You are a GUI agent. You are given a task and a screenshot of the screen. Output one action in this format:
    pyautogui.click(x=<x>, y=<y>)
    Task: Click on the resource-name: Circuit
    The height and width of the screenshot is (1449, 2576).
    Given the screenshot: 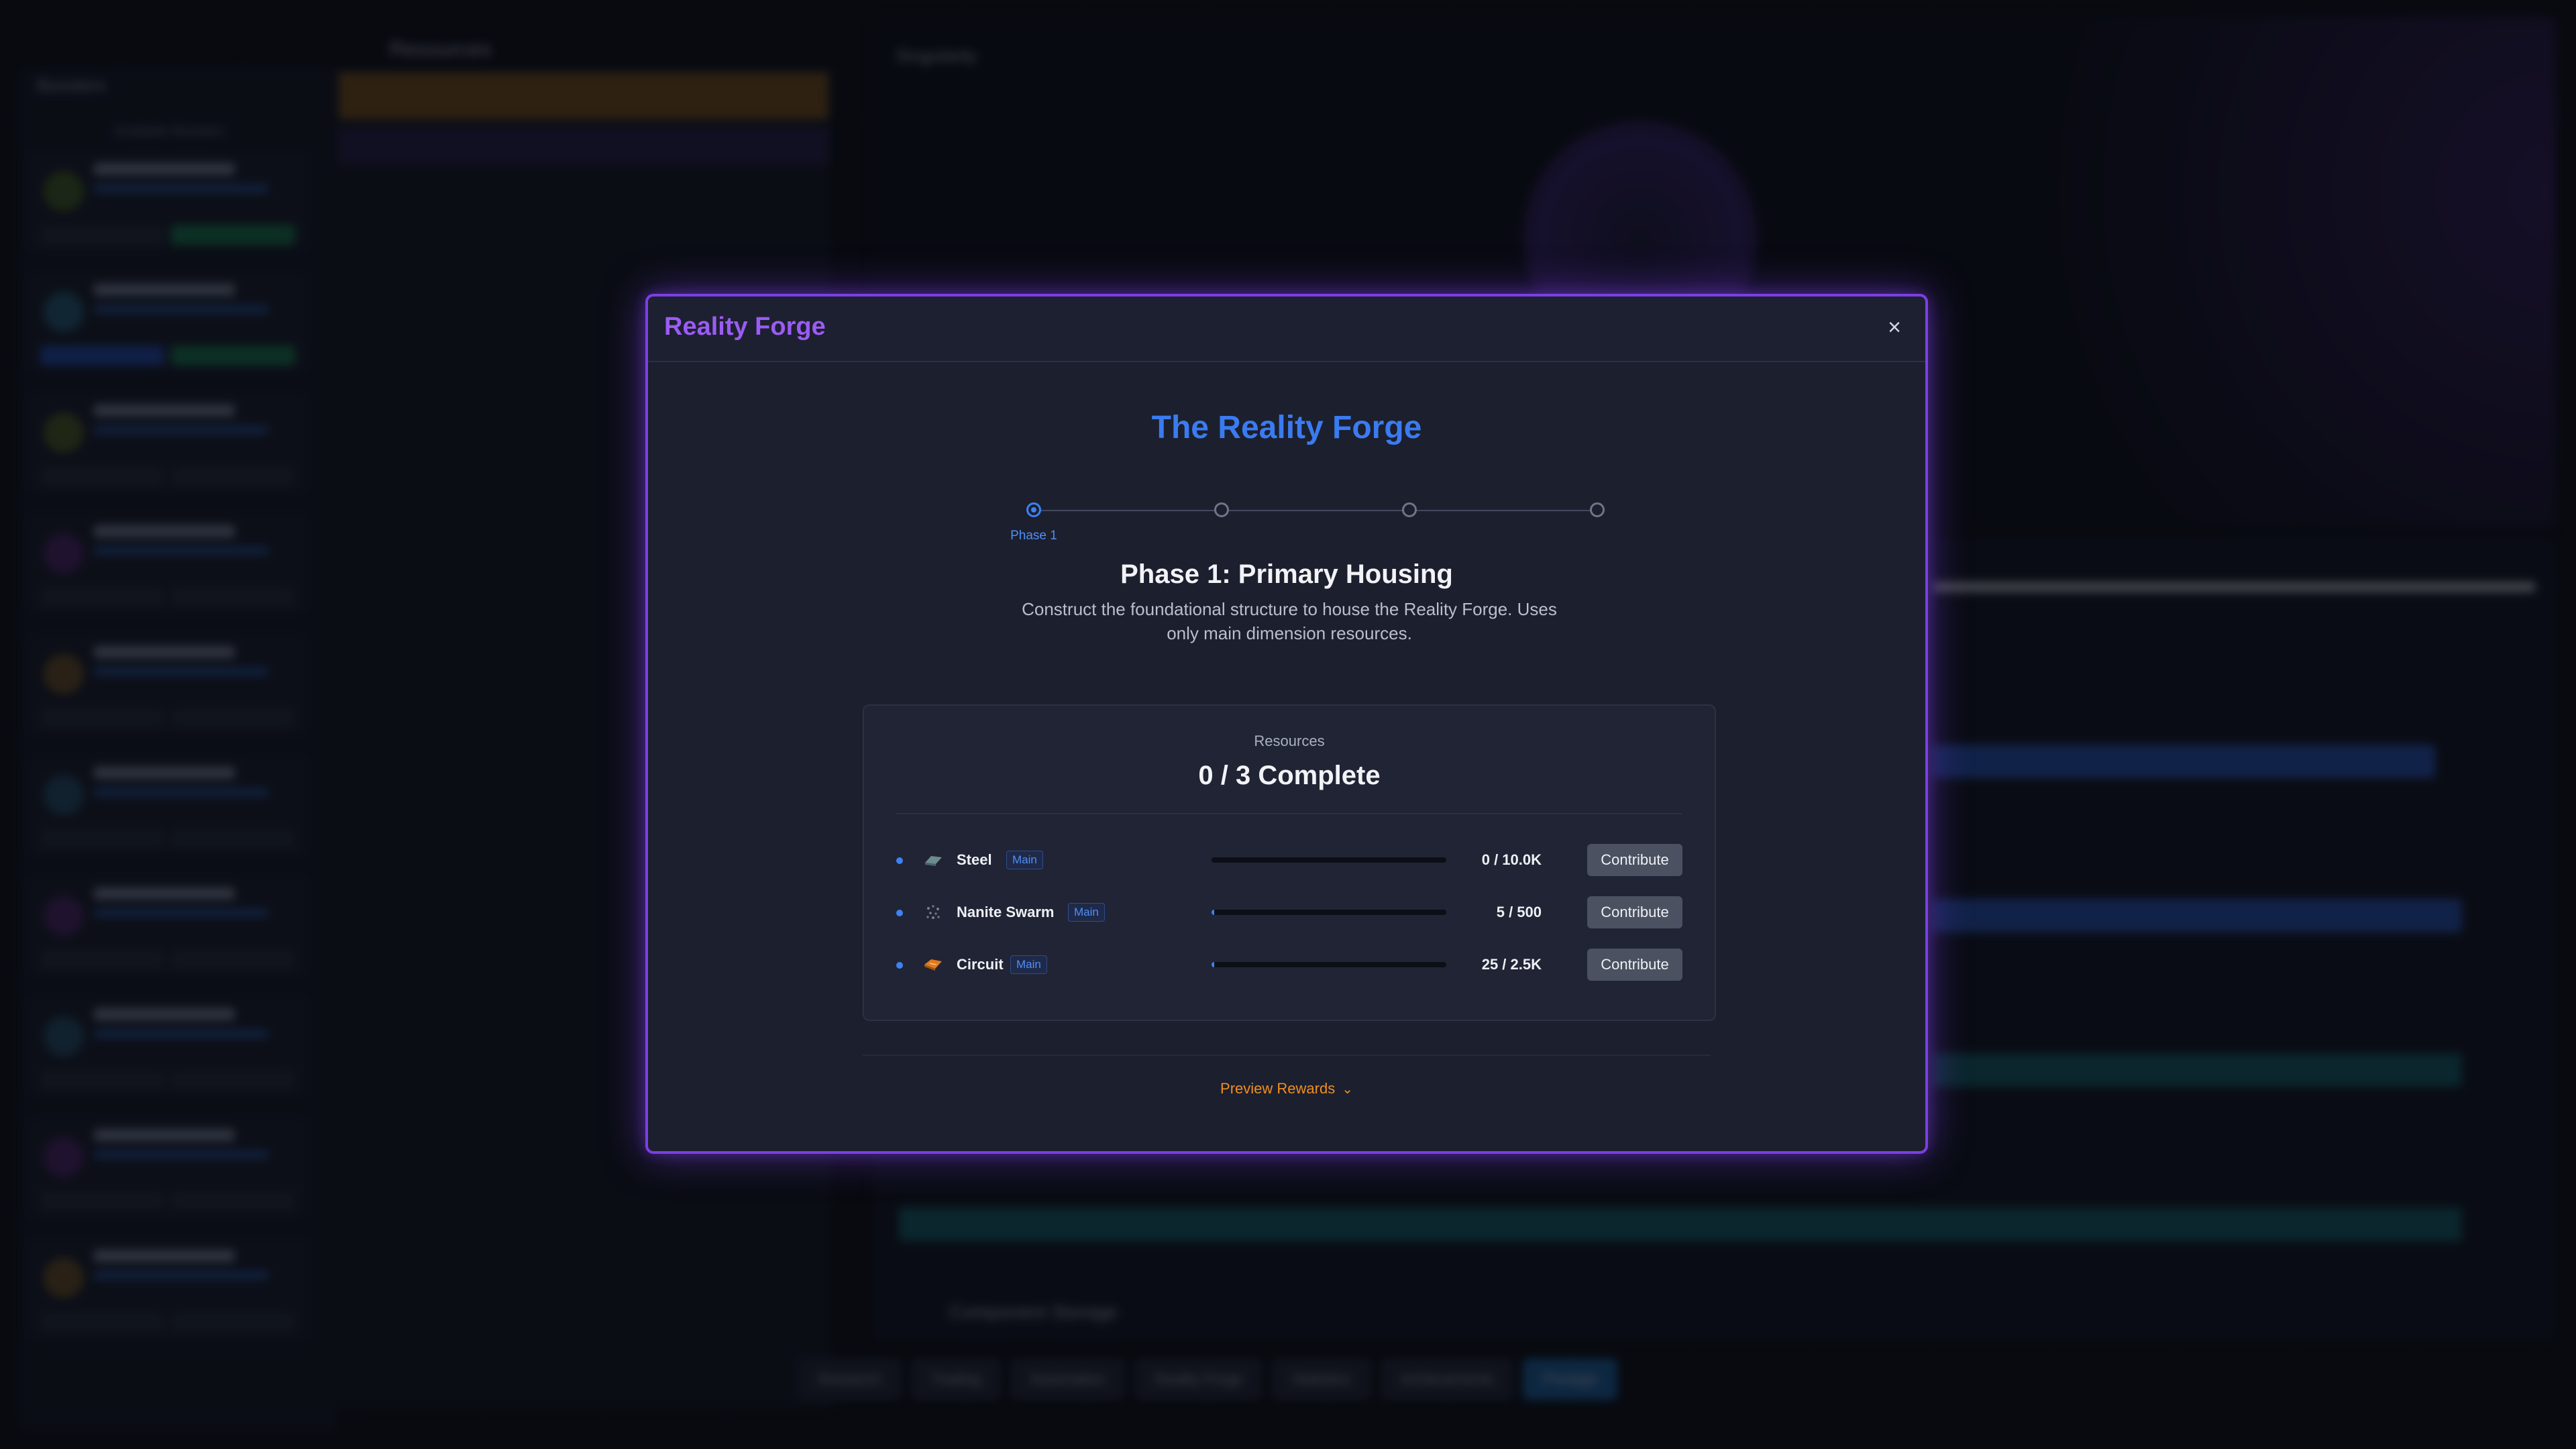 What is the action you would take?
    pyautogui.click(x=980, y=964)
    